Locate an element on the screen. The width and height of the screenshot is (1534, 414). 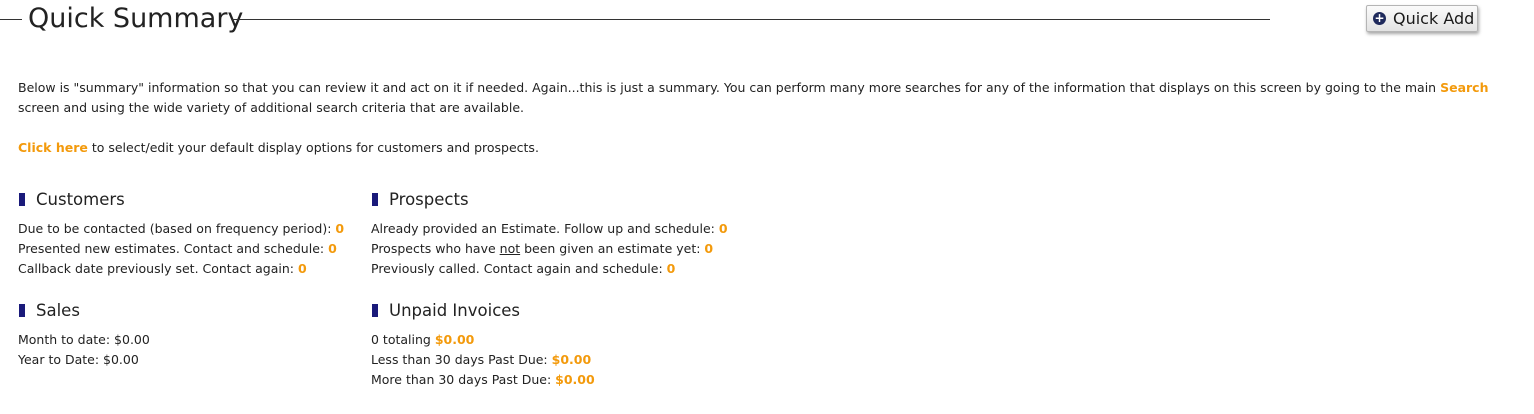
customers-heading: Customers is located at coordinates (181, 199).